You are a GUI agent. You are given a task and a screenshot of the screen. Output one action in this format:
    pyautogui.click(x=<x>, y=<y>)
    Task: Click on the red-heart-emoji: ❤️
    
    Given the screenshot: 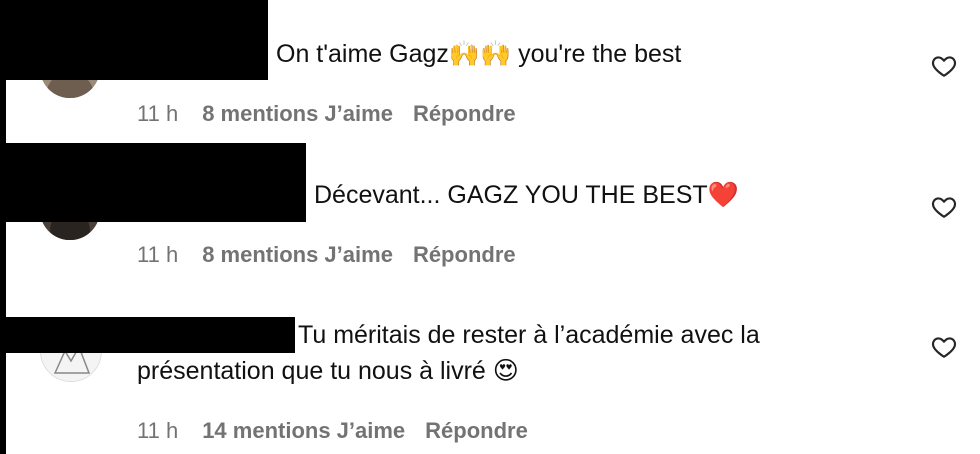 What is the action you would take?
    pyautogui.click(x=723, y=194)
    